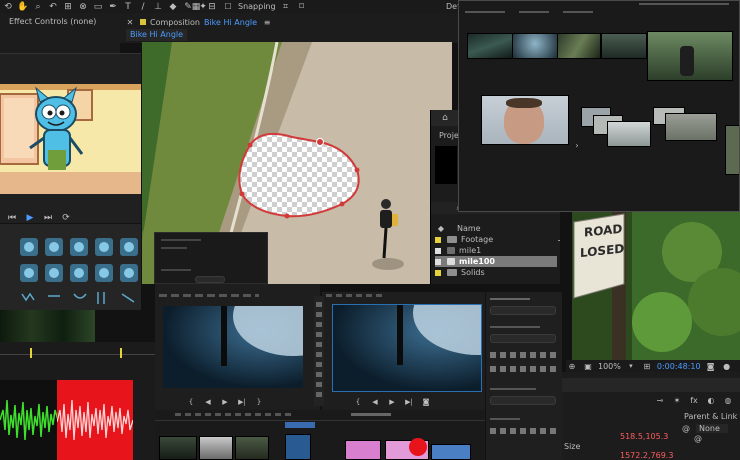 This screenshot has height=460, width=740. Describe the element at coordinates (496, 261) in the screenshot. I see `project-item-mile100: mile100` at that location.